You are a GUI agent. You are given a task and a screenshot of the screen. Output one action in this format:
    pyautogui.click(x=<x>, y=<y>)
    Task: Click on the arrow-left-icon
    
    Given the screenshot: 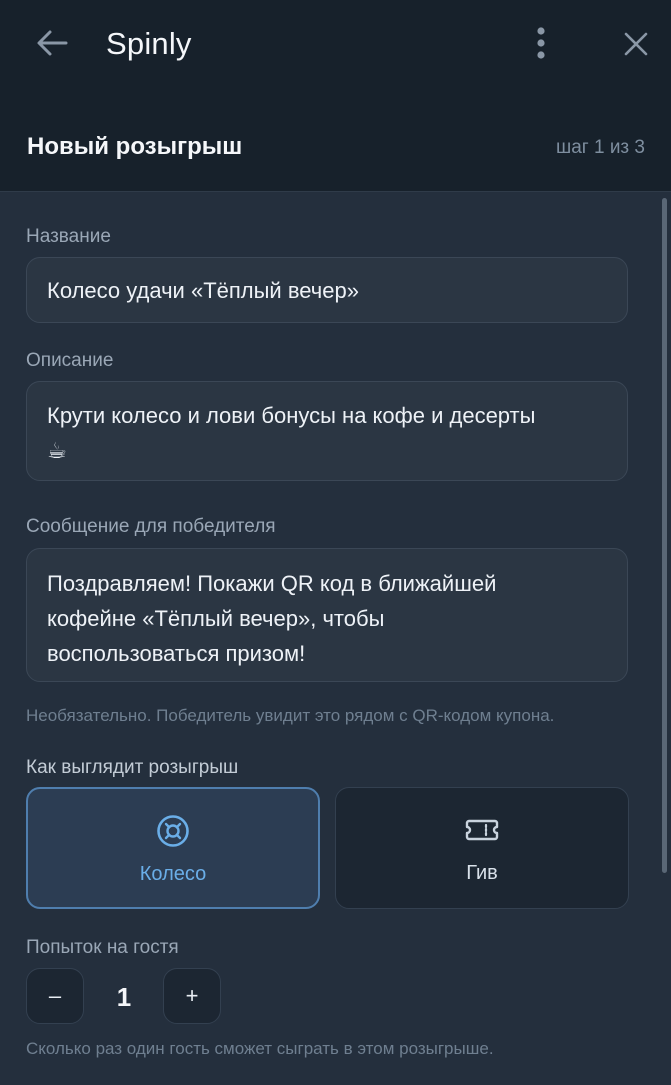 What is the action you would take?
    pyautogui.click(x=52, y=43)
    